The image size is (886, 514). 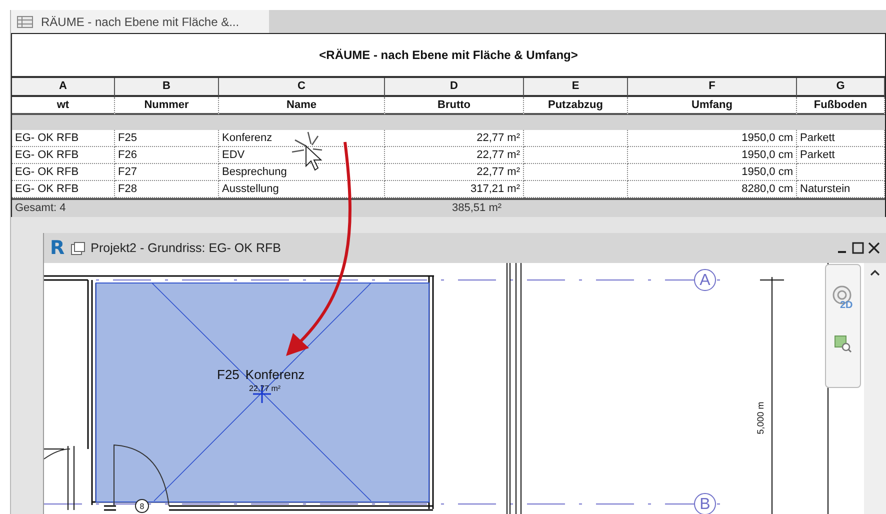 I want to click on close-icon, so click(x=874, y=248).